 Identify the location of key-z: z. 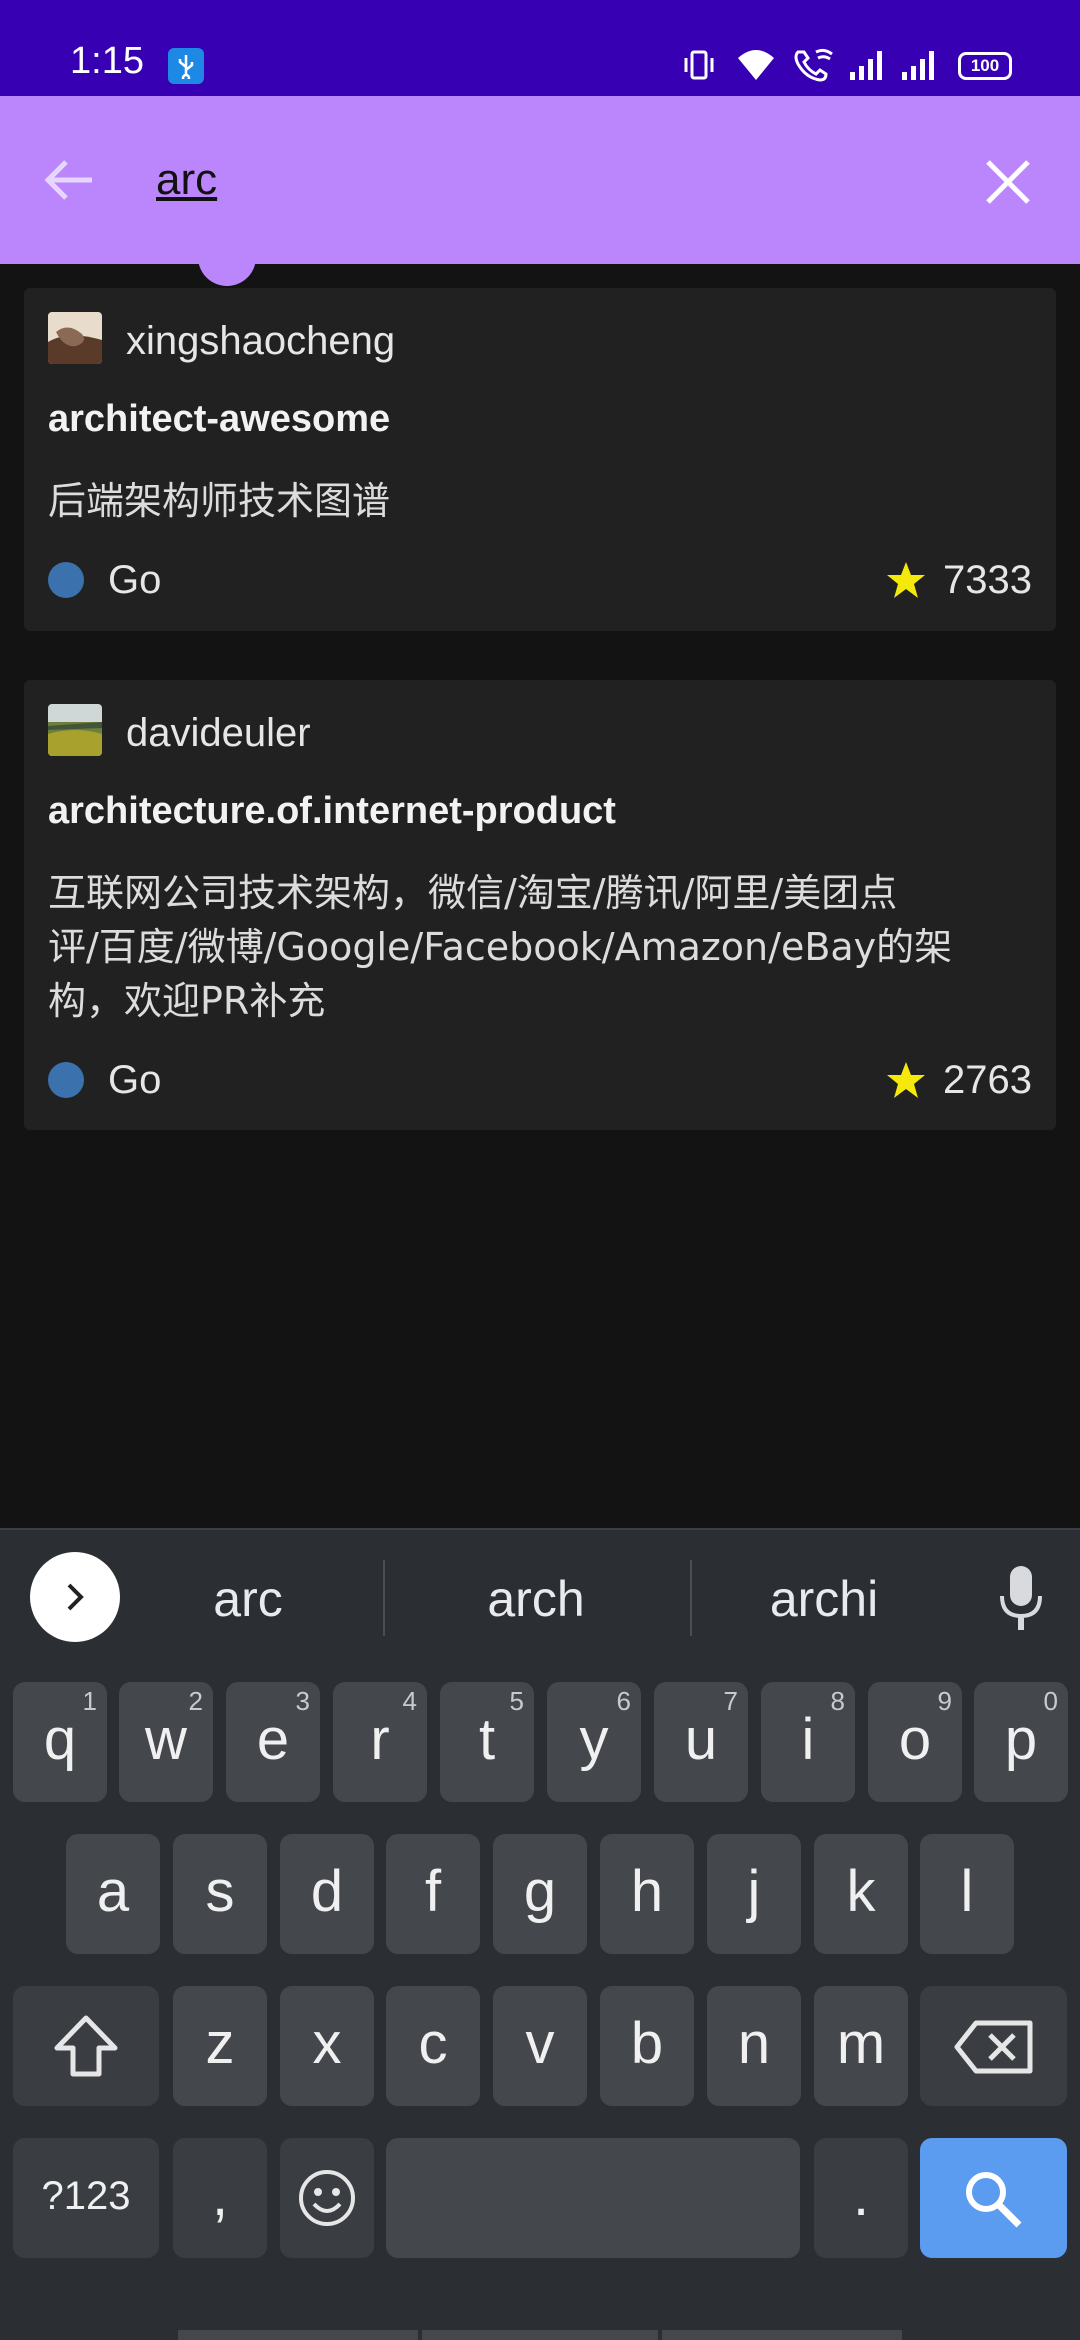
(220, 2046).